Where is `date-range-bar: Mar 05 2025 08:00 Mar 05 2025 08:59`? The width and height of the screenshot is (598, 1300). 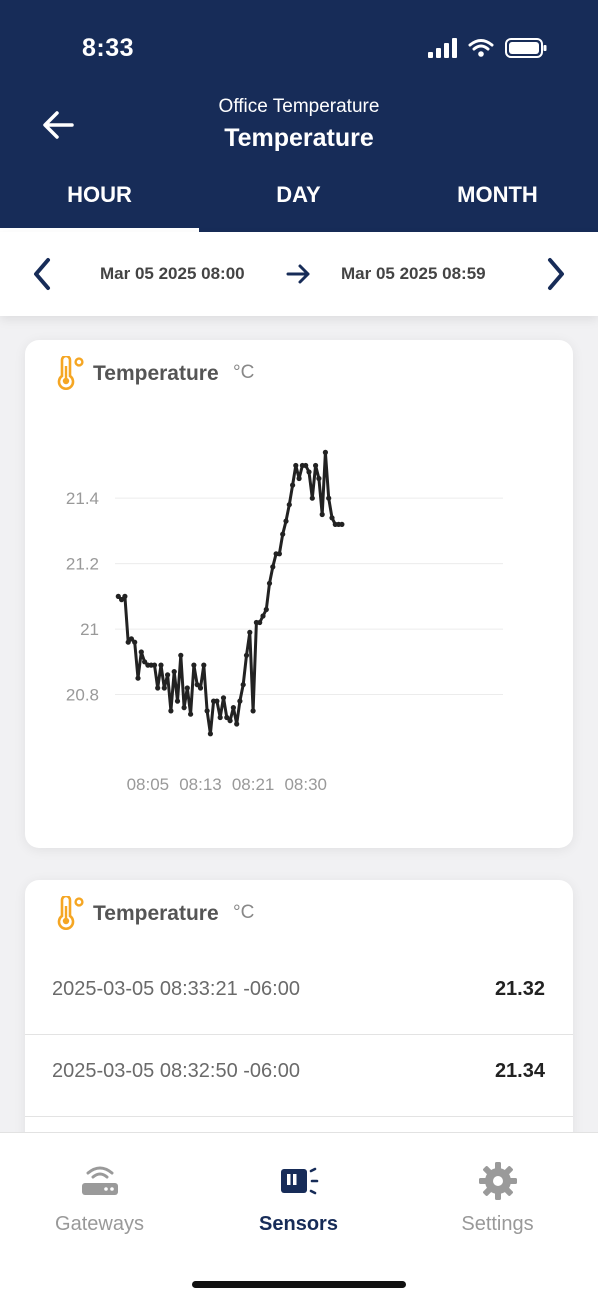
date-range-bar: Mar 05 2025 08:00 Mar 05 2025 08:59 is located at coordinates (299, 274).